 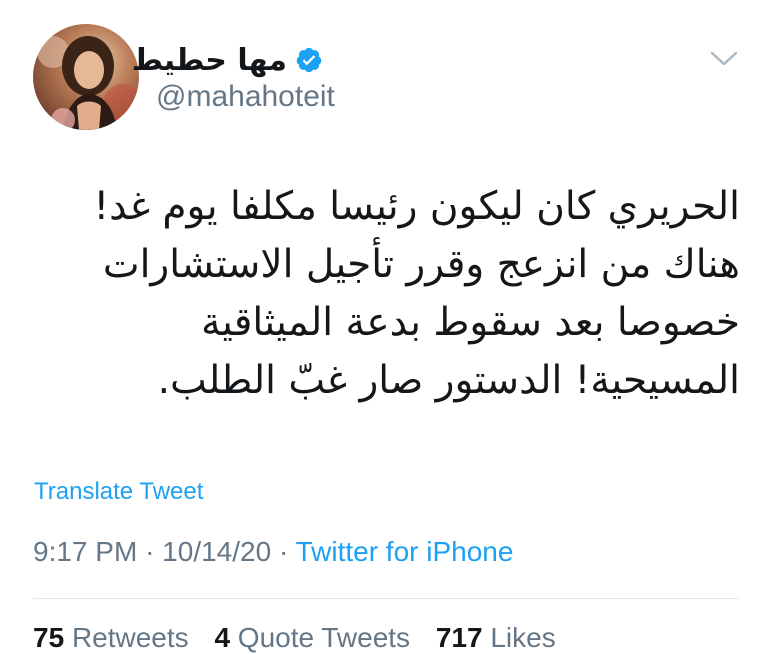 What do you see at coordinates (85, 551) in the screenshot?
I see `tweet-time: 9:17 PM` at bounding box center [85, 551].